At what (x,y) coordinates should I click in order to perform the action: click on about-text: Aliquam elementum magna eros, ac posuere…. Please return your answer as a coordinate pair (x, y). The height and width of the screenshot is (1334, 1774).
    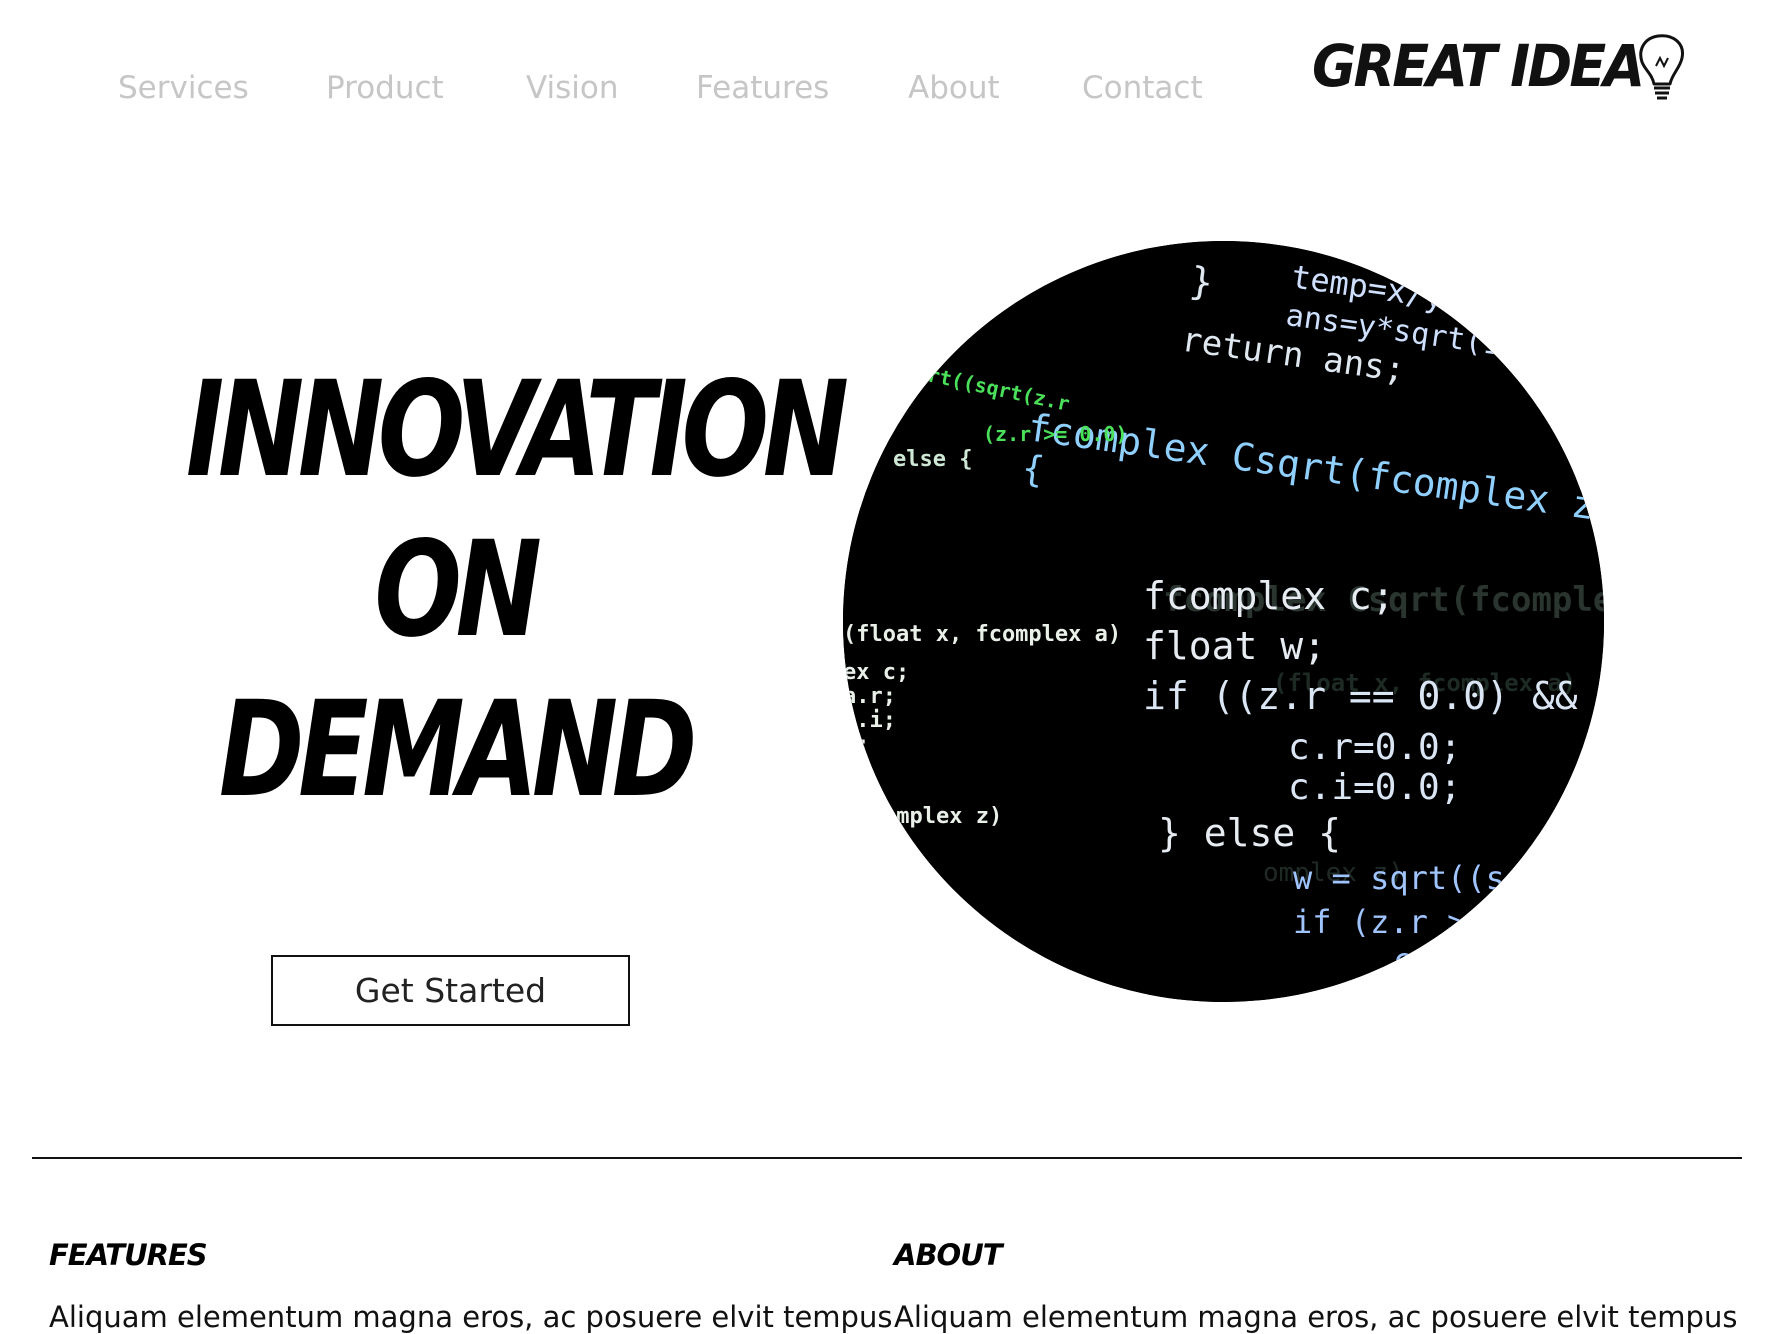
    Looking at the image, I should click on (1316, 1317).